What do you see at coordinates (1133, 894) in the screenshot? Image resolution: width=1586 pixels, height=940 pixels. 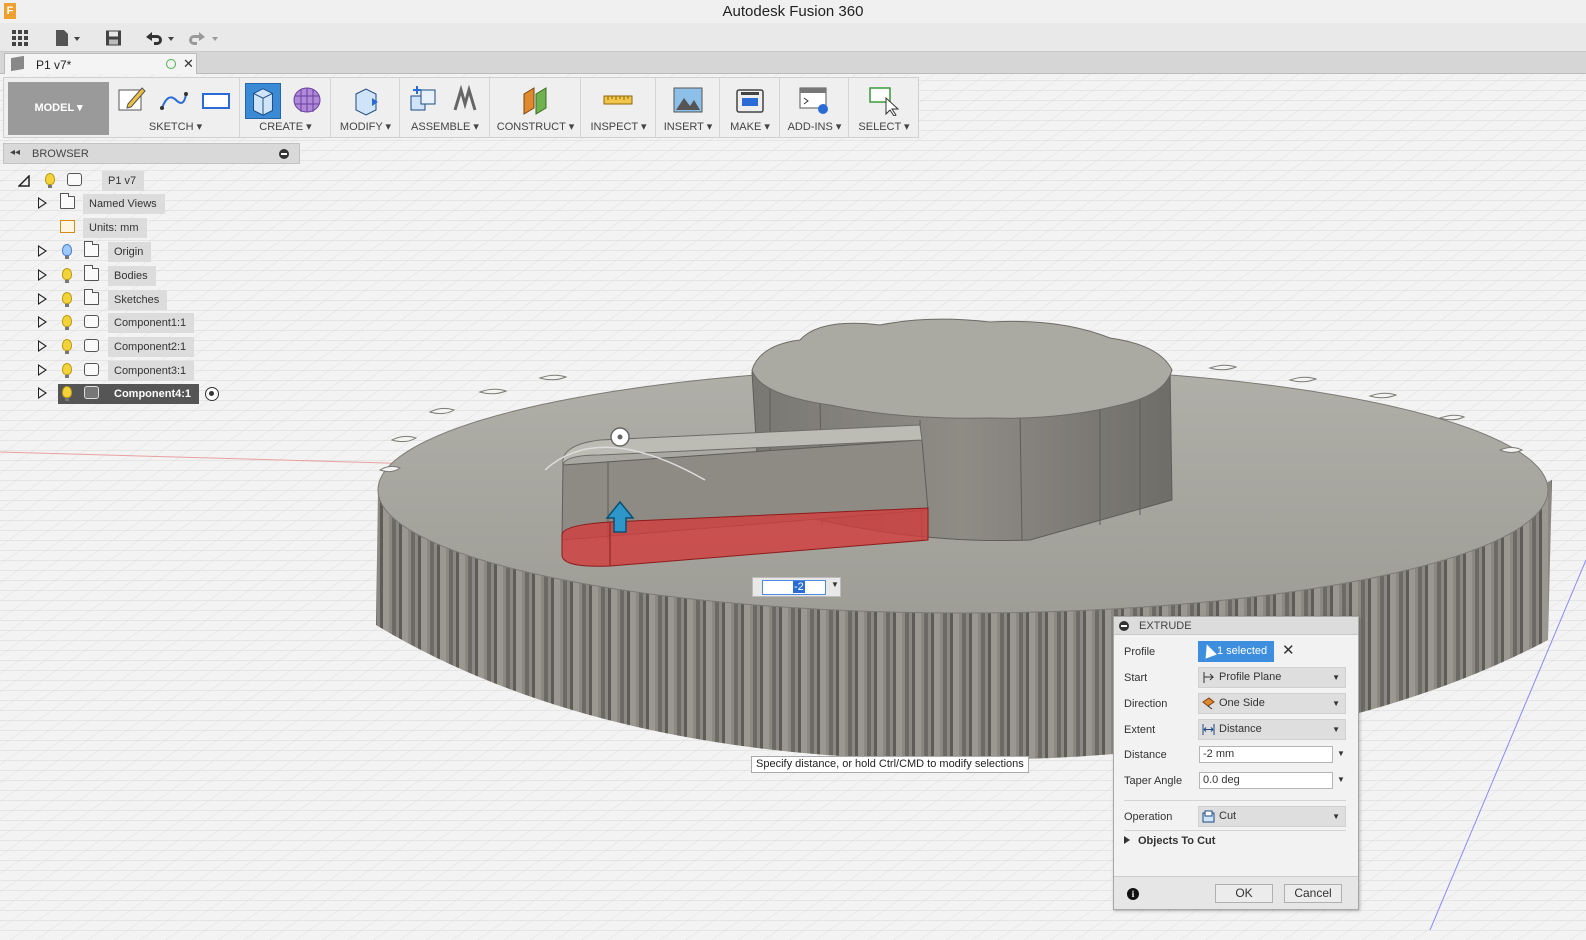 I see `info-icon: i` at bounding box center [1133, 894].